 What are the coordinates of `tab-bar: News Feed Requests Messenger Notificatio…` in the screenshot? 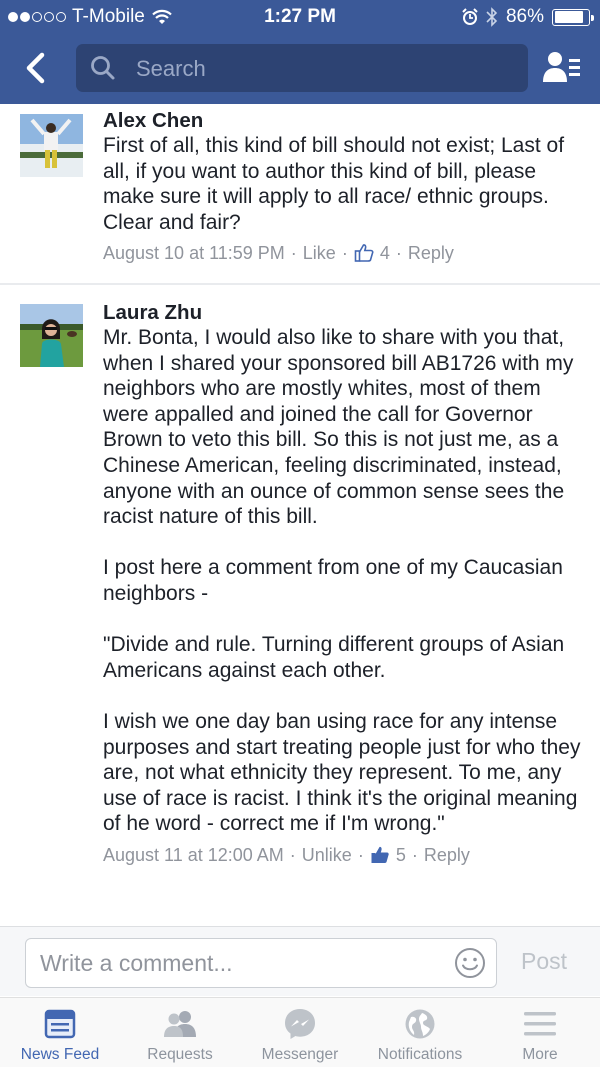 It's located at (300, 1032).